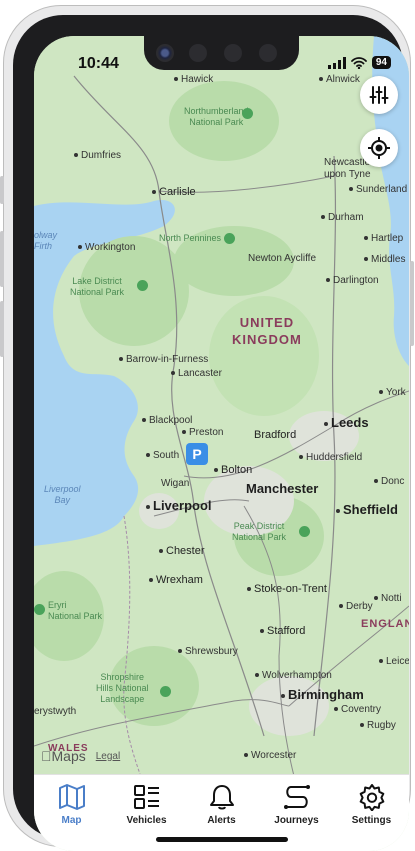 This screenshot has width=415, height=851. Describe the element at coordinates (146, 797) in the screenshot. I see `list-icon` at that location.